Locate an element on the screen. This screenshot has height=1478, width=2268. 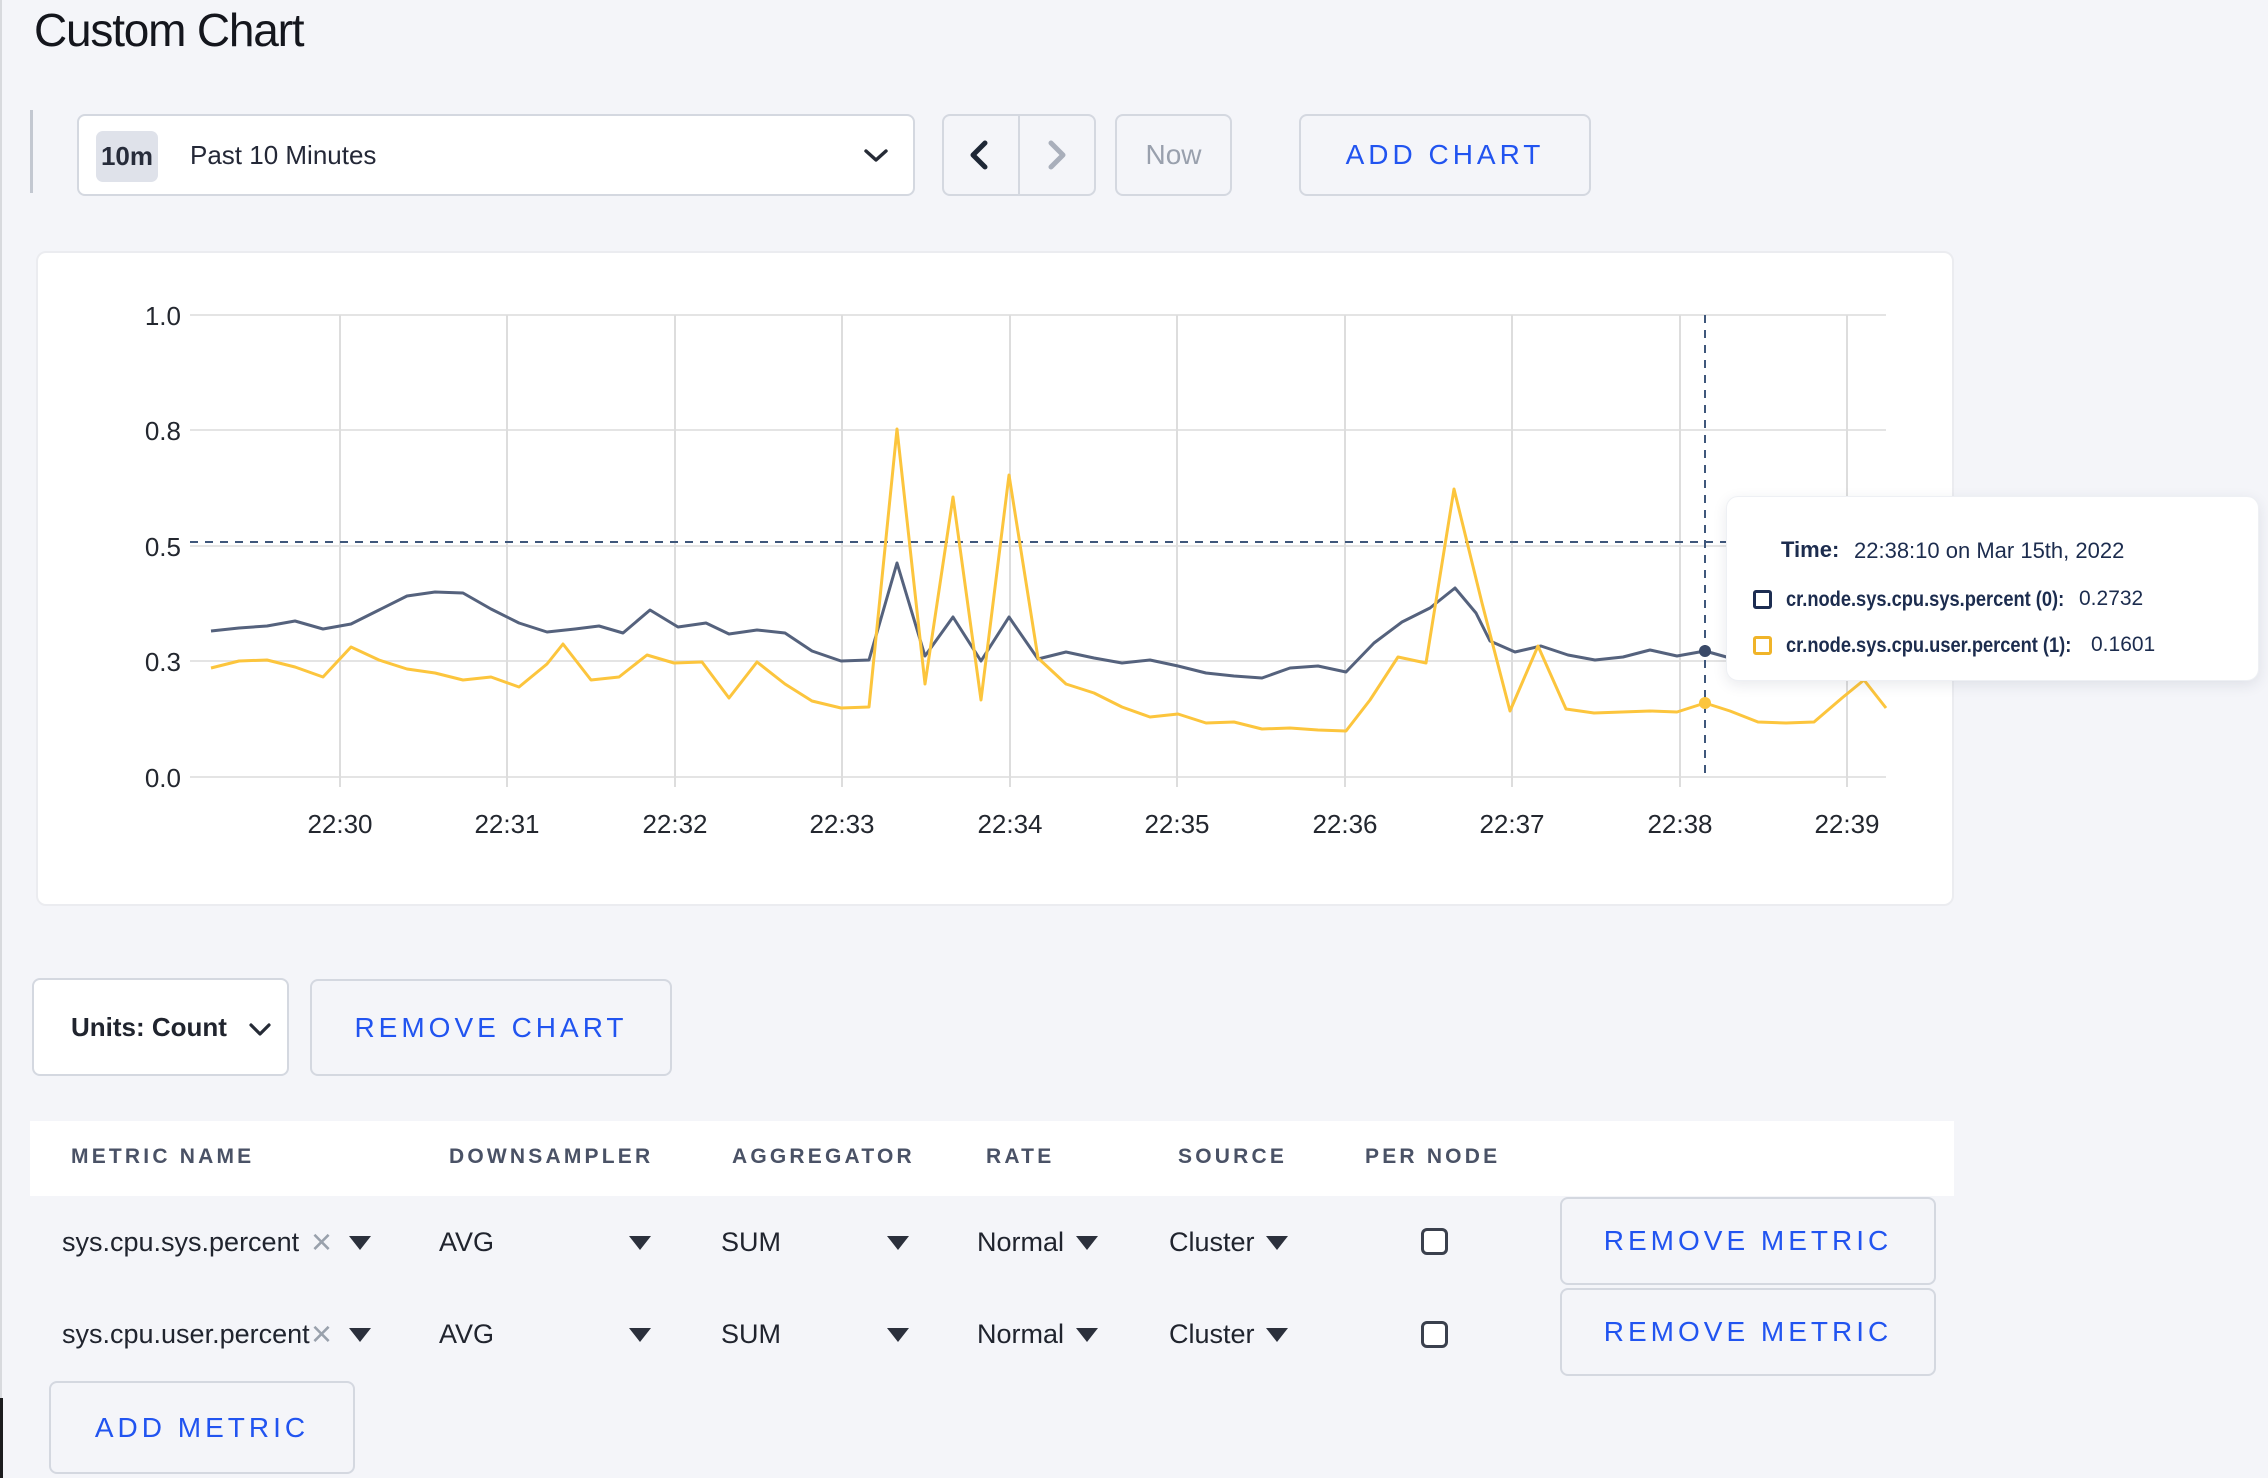
svg-text: 22:31 is located at coordinates (506, 824).